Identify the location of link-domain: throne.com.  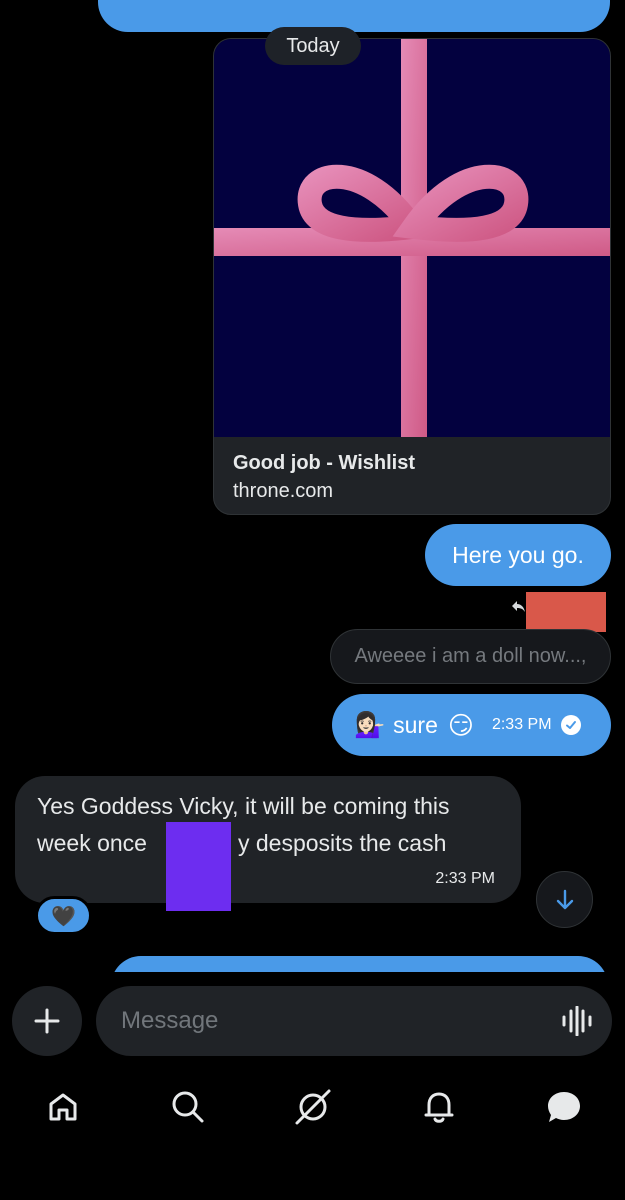
(283, 491).